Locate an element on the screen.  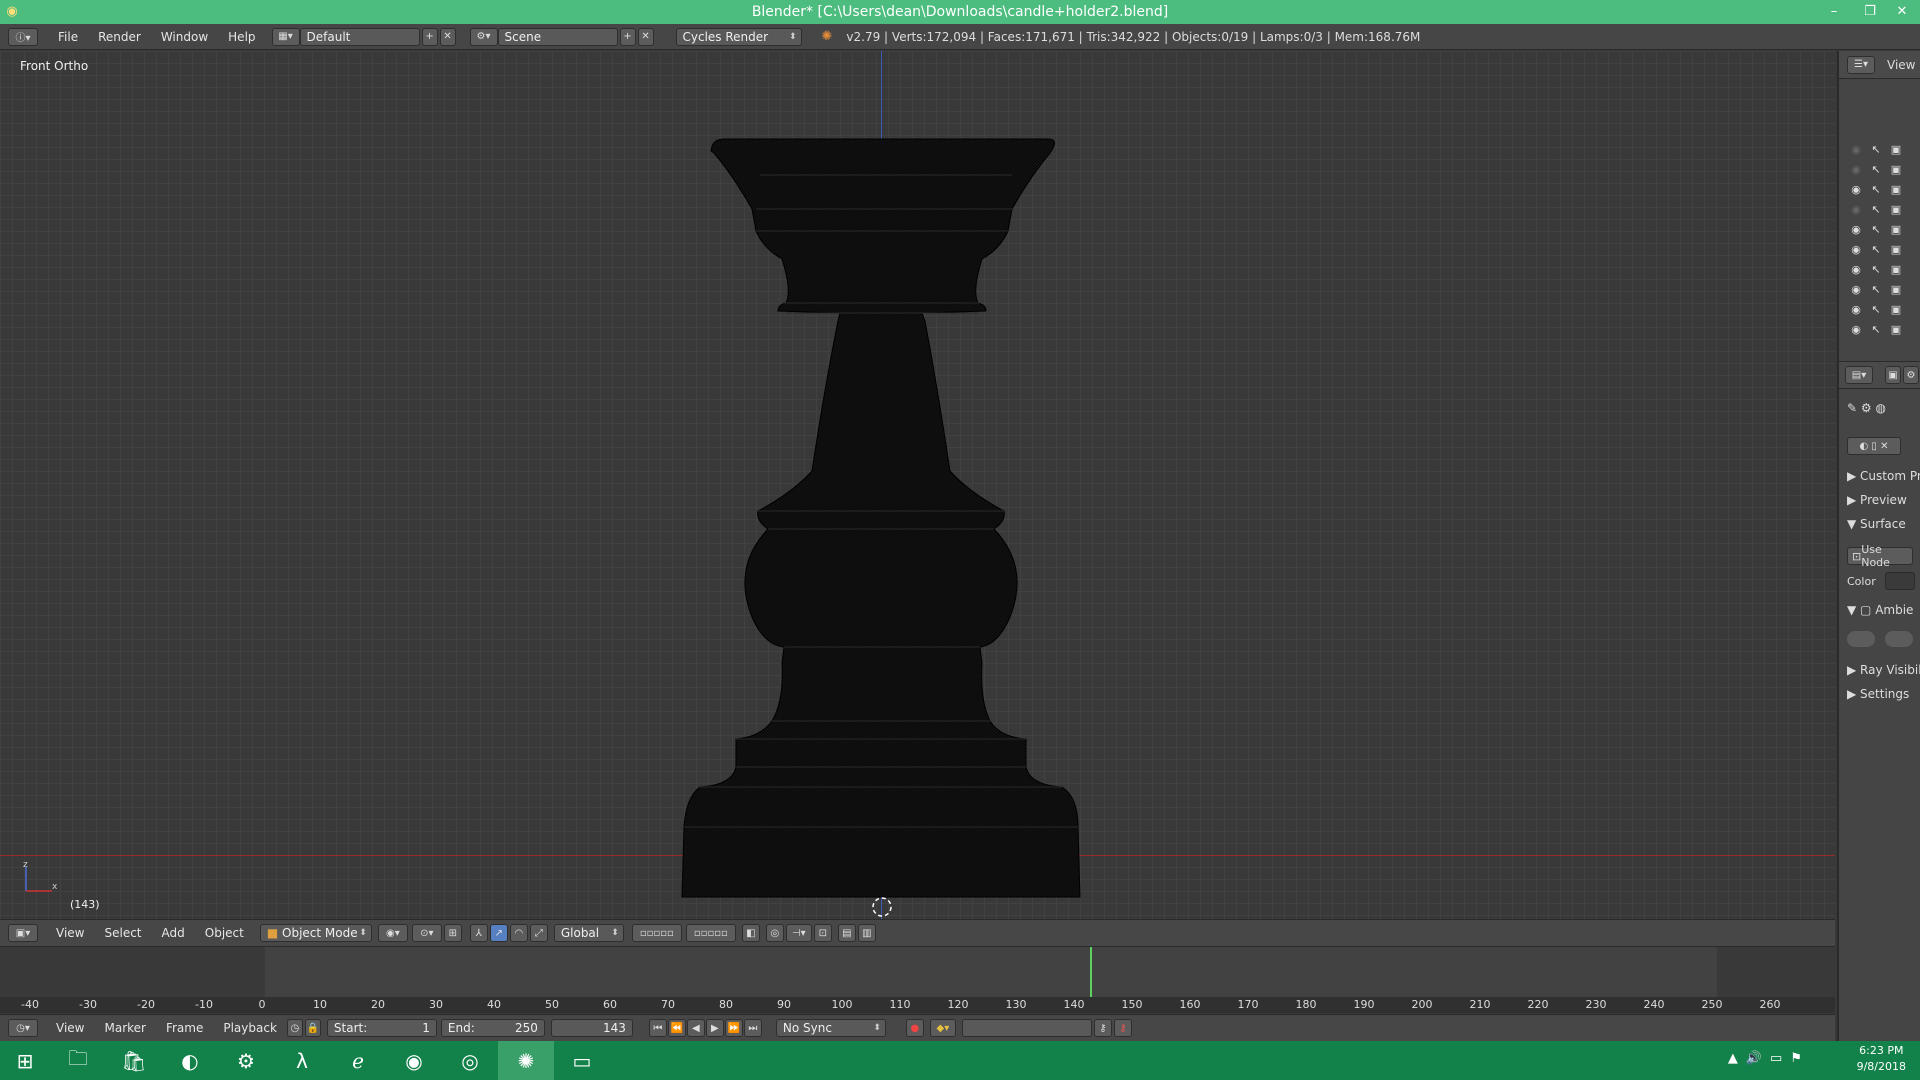
add-scene-icon: + is located at coordinates (627, 36).